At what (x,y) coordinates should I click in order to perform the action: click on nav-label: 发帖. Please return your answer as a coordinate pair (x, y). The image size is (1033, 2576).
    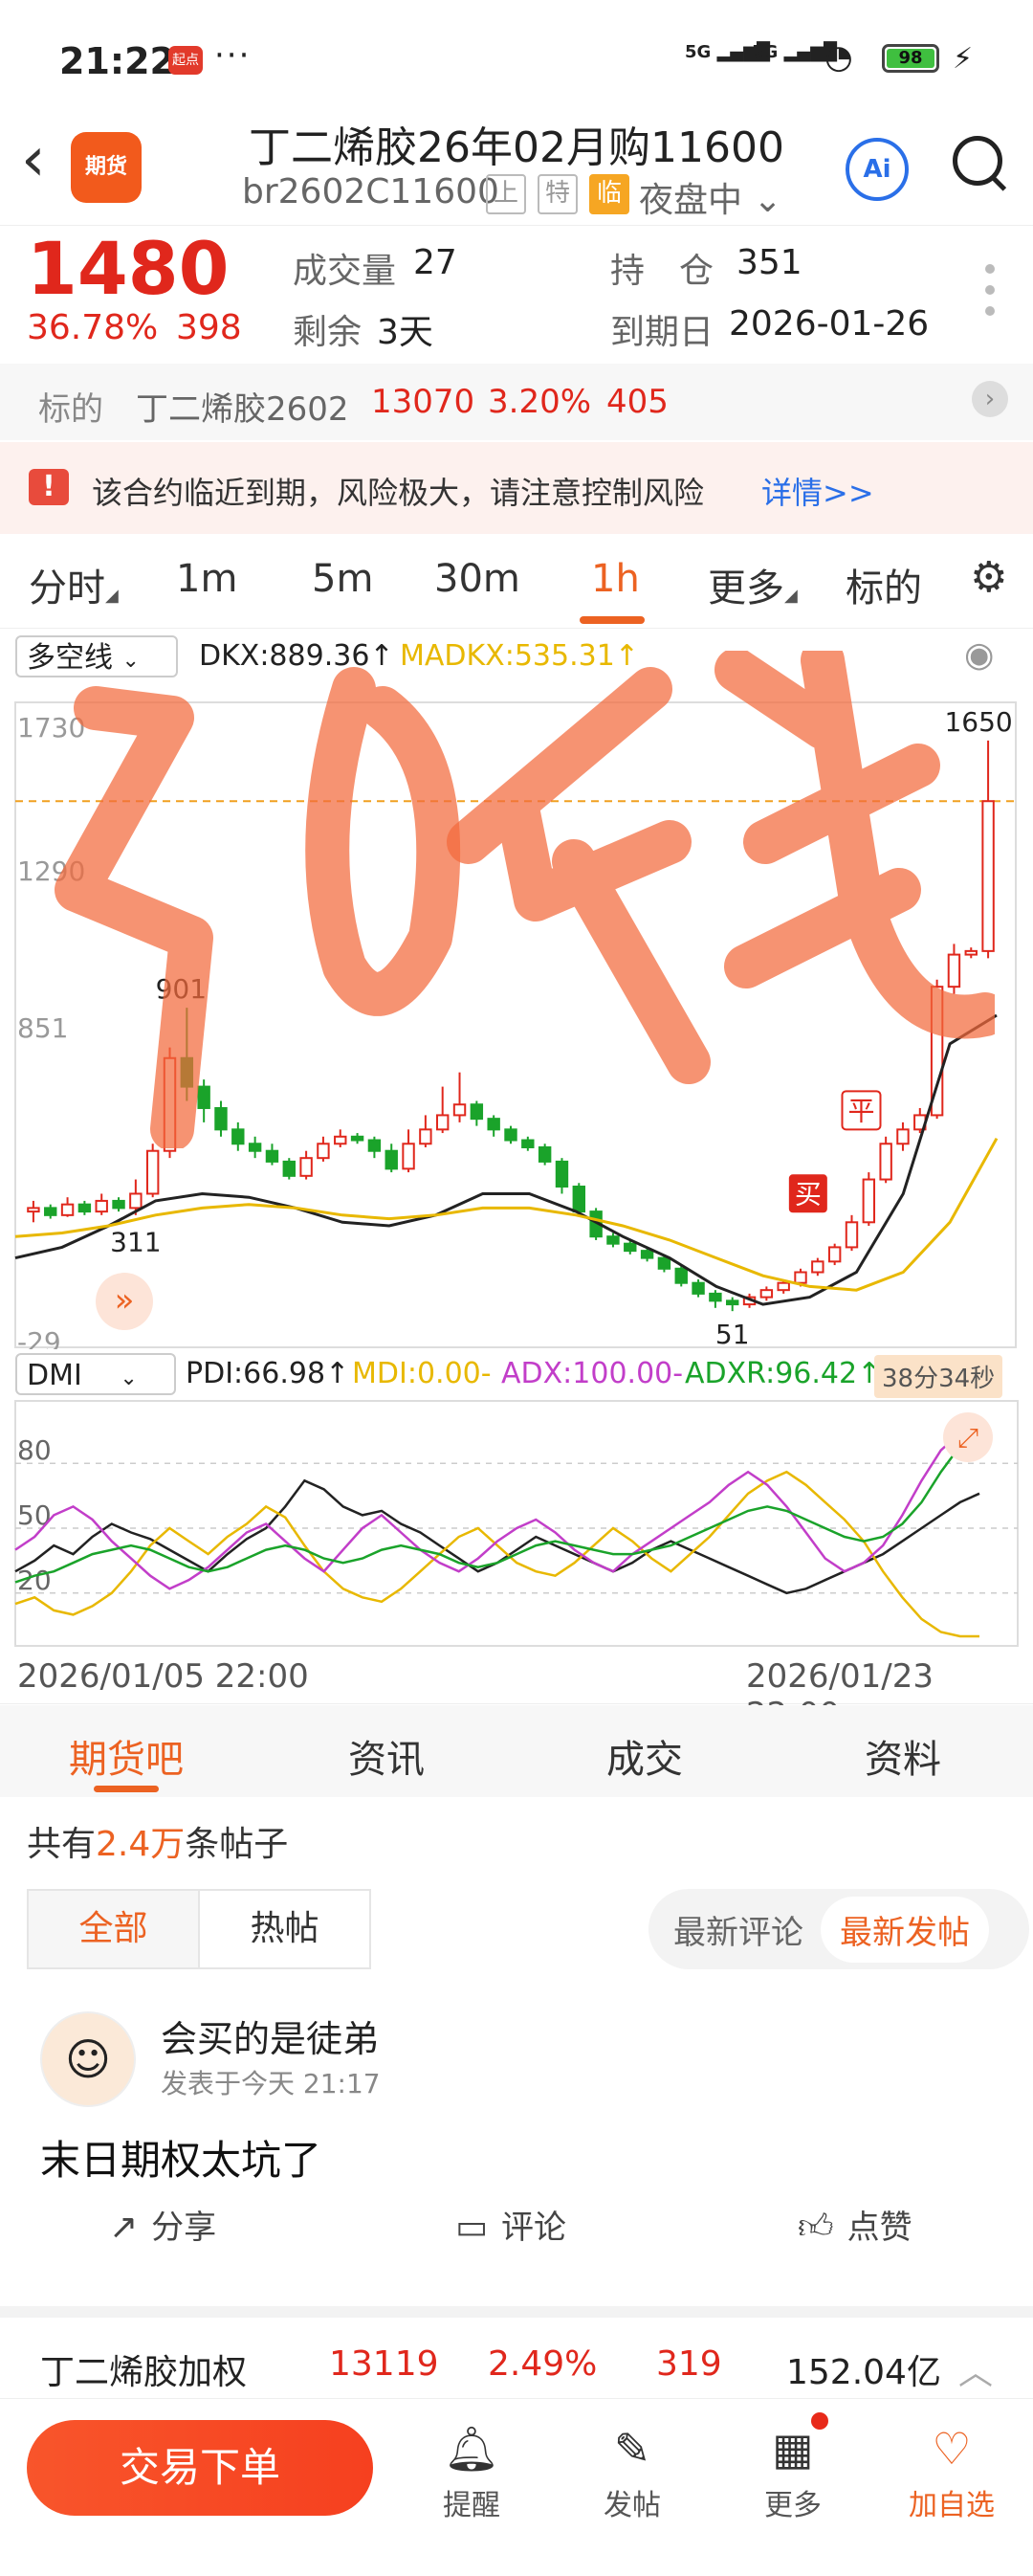
    Looking at the image, I should click on (632, 2505).